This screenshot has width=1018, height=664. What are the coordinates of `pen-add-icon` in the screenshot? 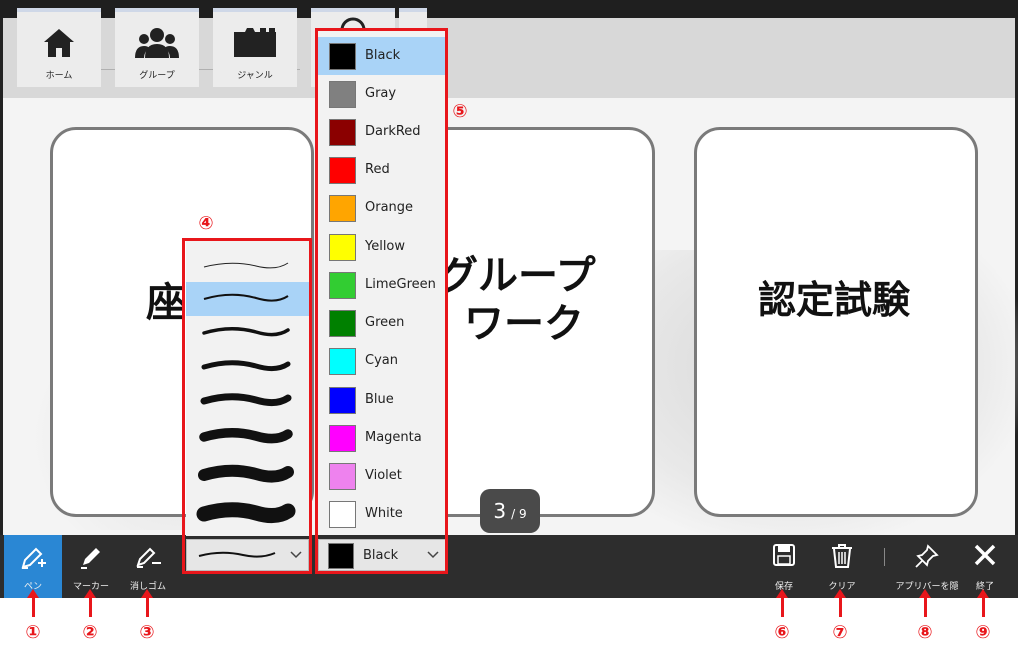 It's located at (33, 557).